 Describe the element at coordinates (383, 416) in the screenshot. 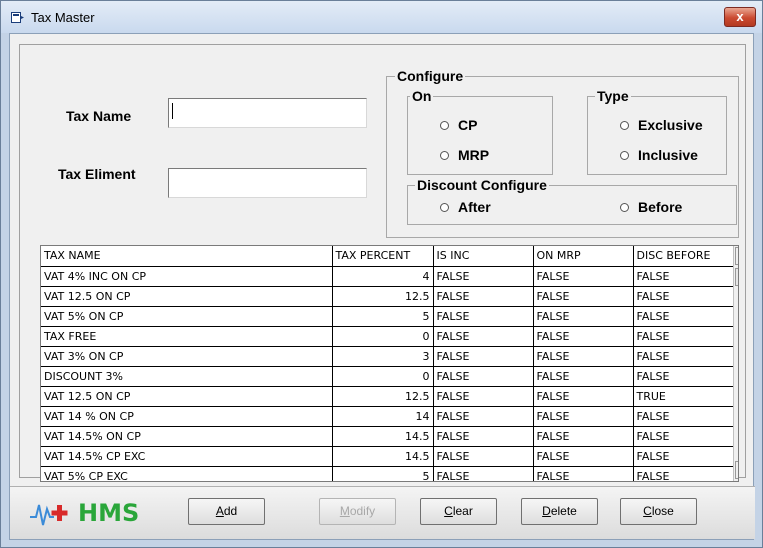

I see `cell-tax-percent: 14` at that location.